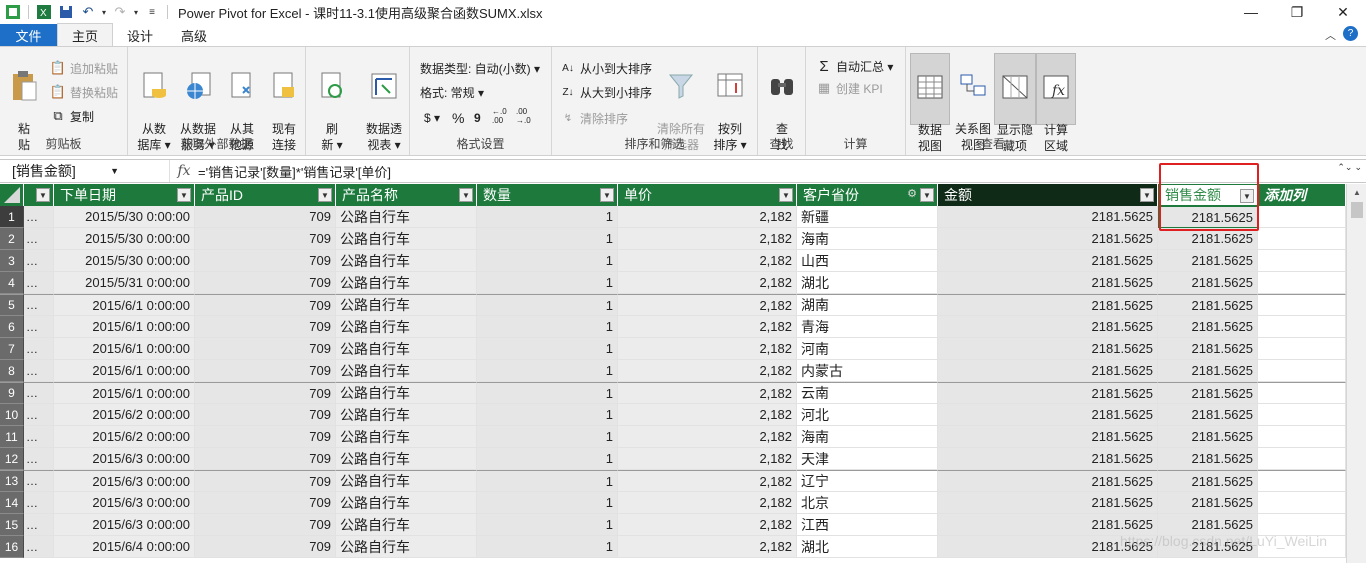 This screenshot has height=563, width=1366. I want to click on row-number: 16, so click(12, 547).